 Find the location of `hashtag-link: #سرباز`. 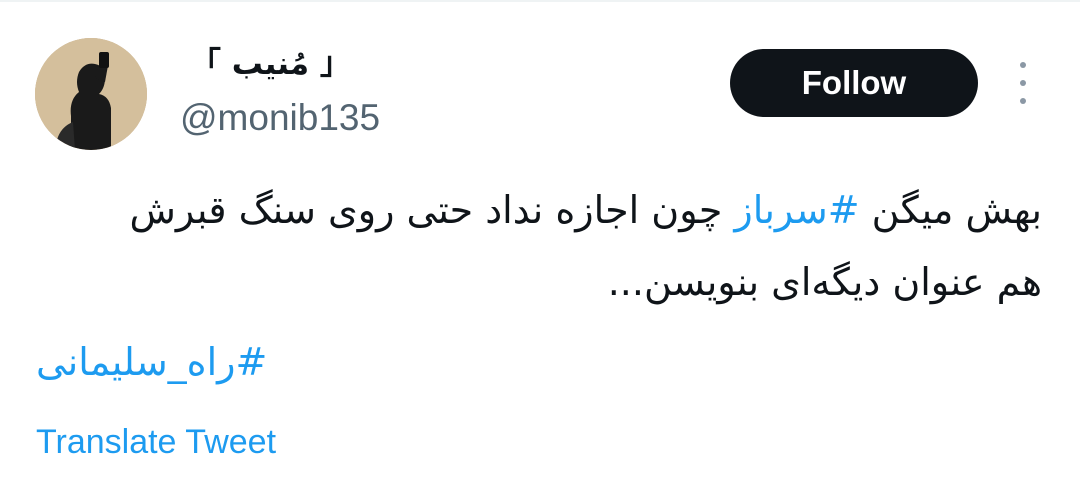

hashtag-link: #سرباز is located at coordinates (796, 210).